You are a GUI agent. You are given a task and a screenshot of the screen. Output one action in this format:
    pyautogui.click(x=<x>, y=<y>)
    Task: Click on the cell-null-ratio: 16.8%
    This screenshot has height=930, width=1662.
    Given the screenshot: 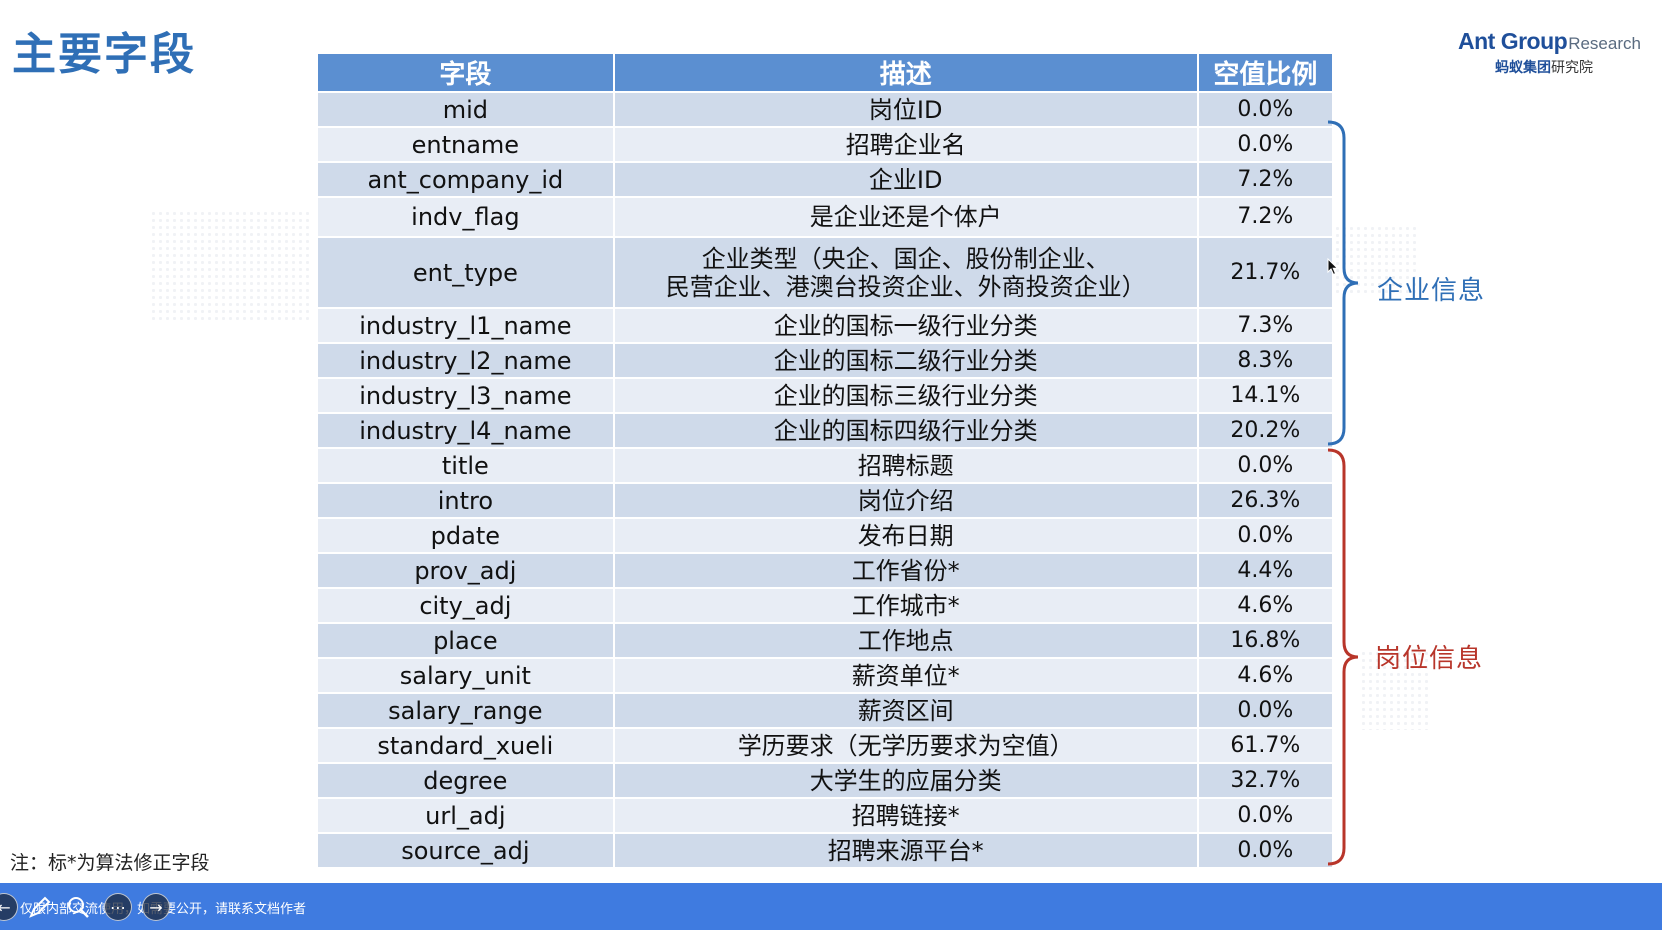 What is the action you would take?
    pyautogui.click(x=1265, y=641)
    